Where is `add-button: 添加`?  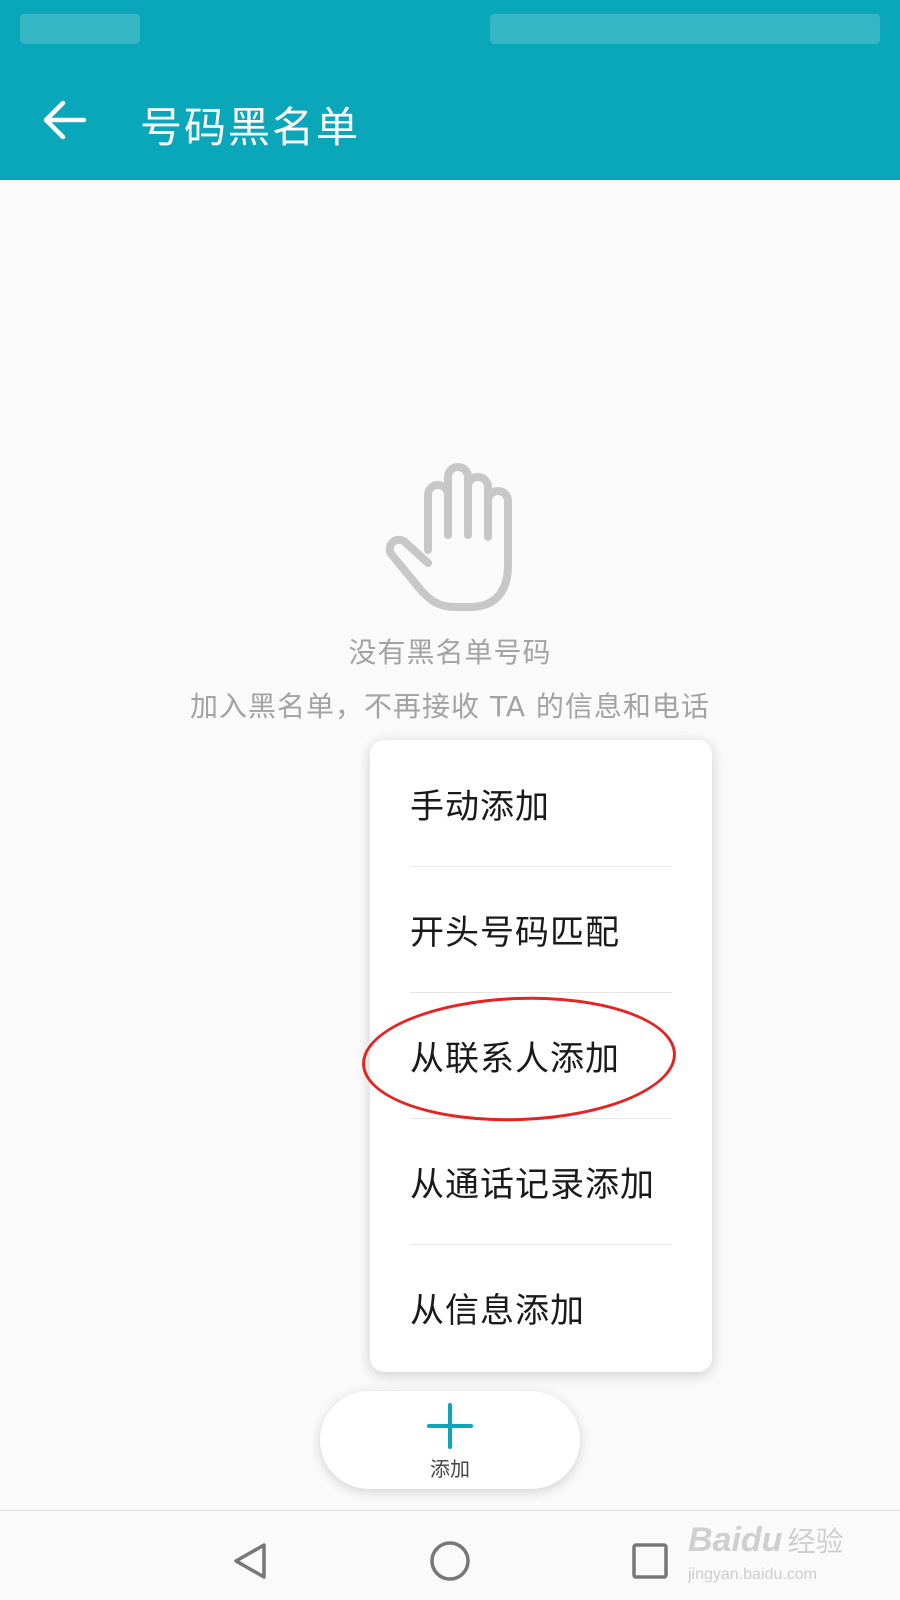
add-button: 添加 is located at coordinates (450, 1440).